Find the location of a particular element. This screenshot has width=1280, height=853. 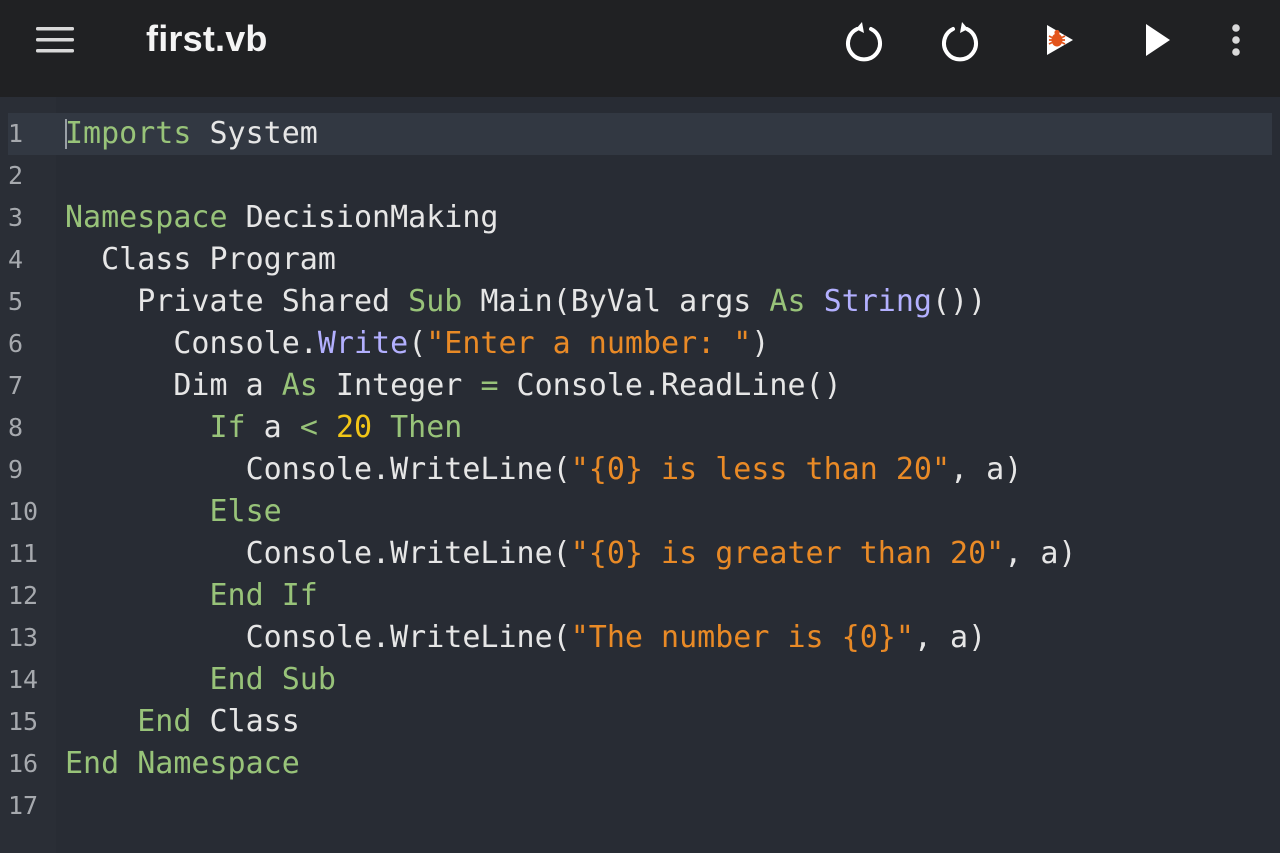

debug-icon is located at coordinates (1058, 42).